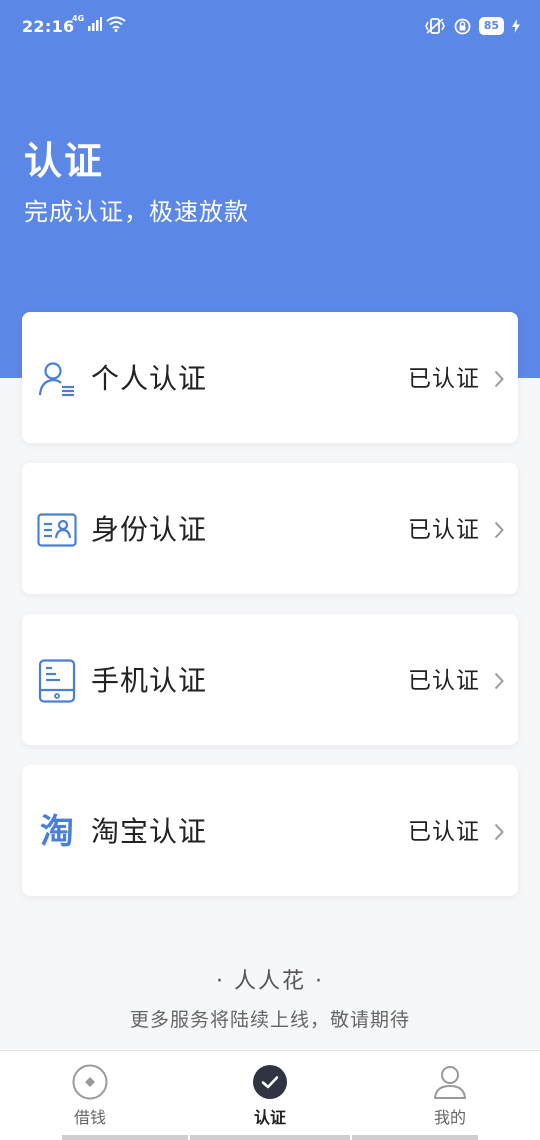 The height and width of the screenshot is (1140, 540). Describe the element at coordinates (449, 1117) in the screenshot. I see `tab-label: 我的` at that location.